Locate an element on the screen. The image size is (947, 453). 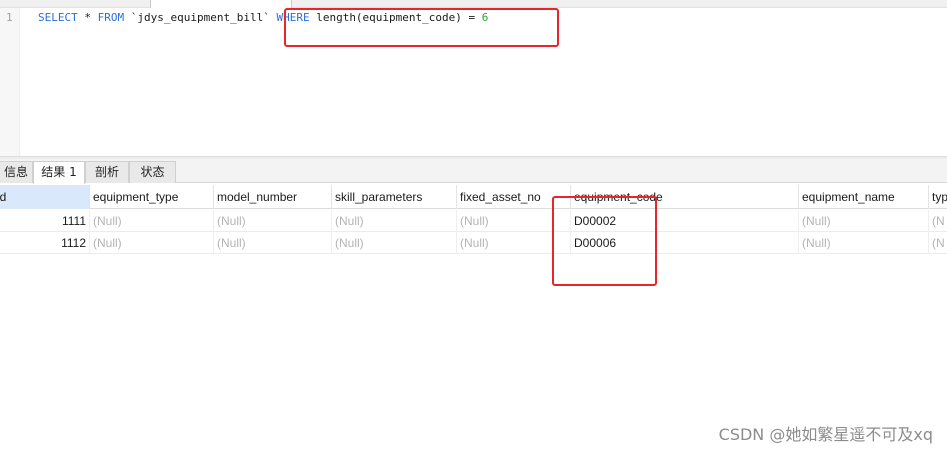
sql-table-name: `jdys_equipment_bill` is located at coordinates (200, 17).